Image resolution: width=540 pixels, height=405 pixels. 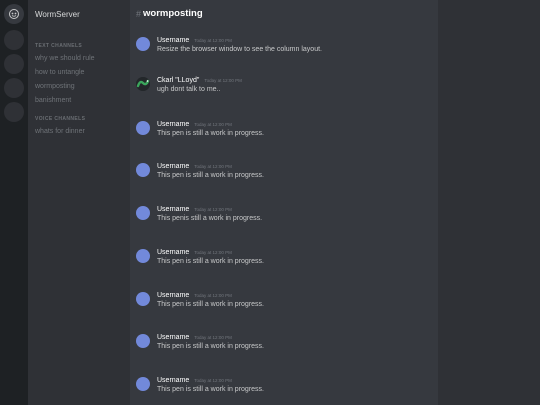 What do you see at coordinates (60, 131) in the screenshot?
I see `channel-whats-for-dinner: whats for dinner` at bounding box center [60, 131].